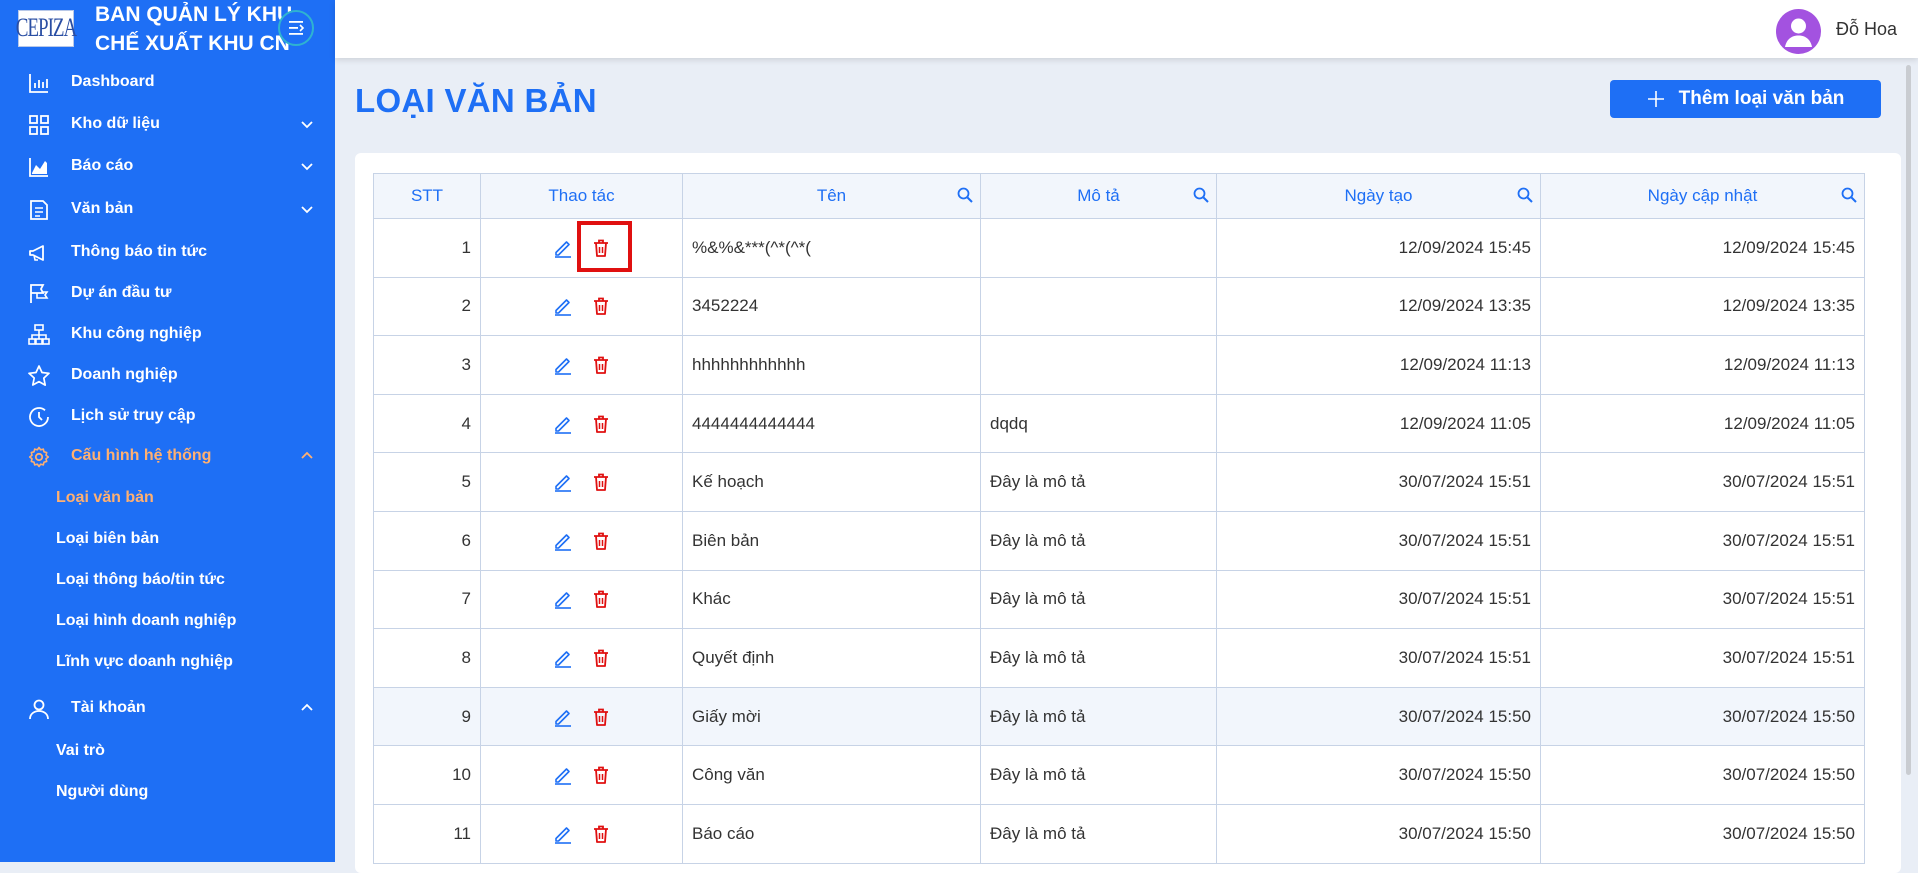 Image resolution: width=1918 pixels, height=873 pixels. What do you see at coordinates (1378, 658) in the screenshot?
I see `cell-created: 30/07/2024 15:51` at bounding box center [1378, 658].